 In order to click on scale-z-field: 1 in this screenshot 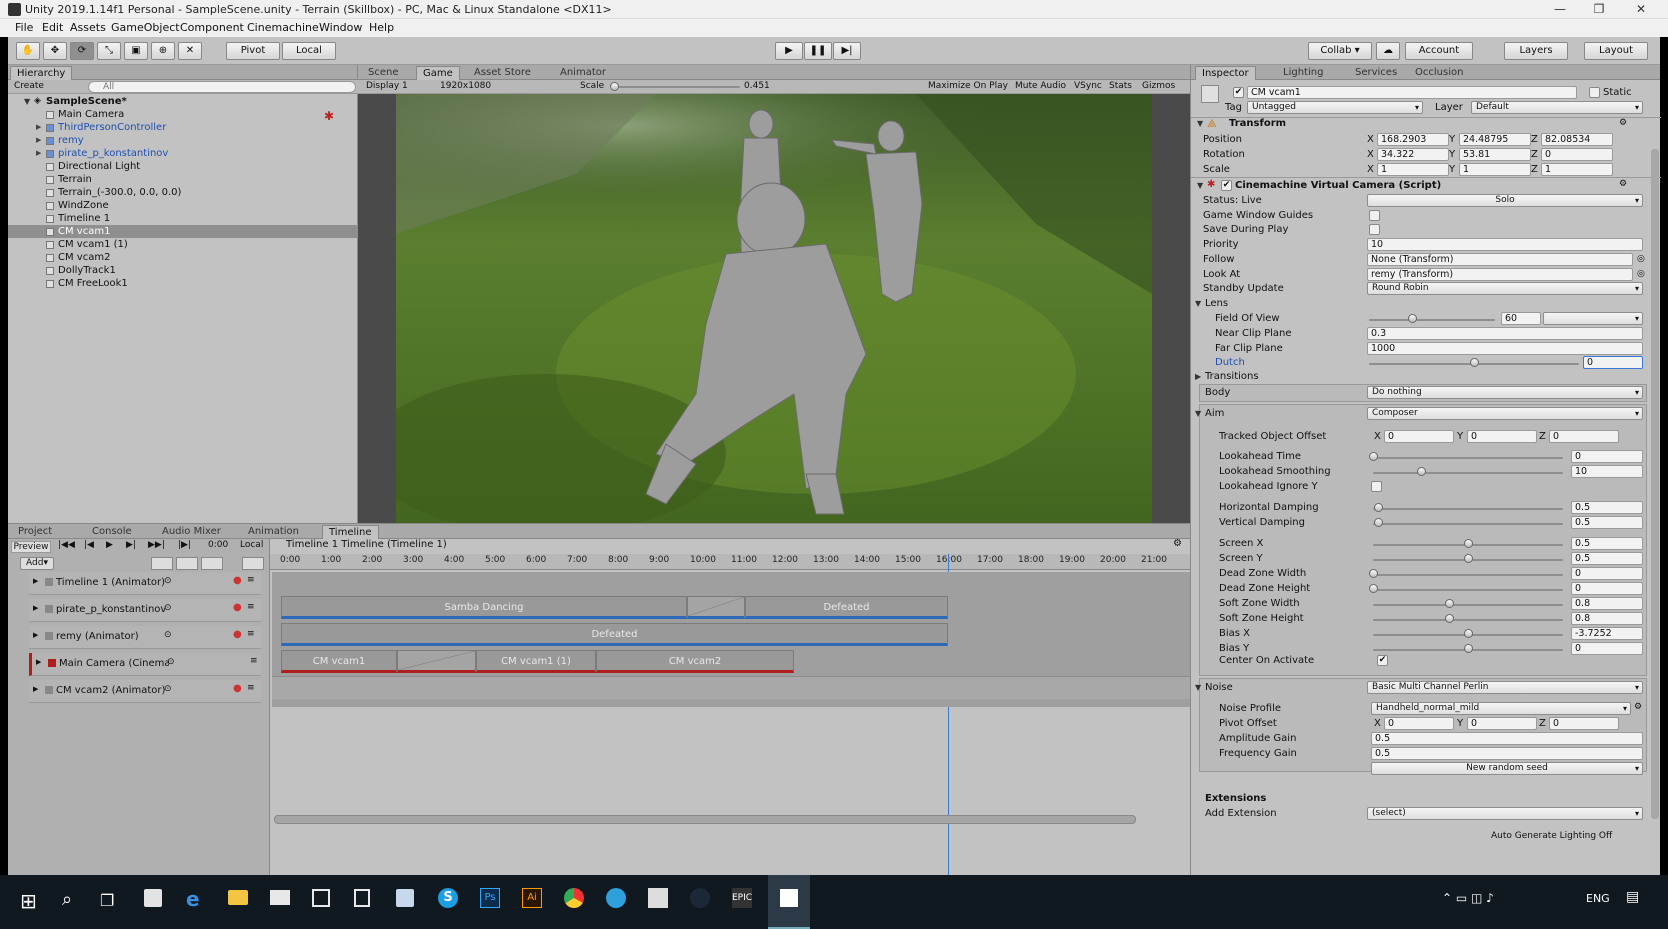, I will do `click(1577, 169)`.